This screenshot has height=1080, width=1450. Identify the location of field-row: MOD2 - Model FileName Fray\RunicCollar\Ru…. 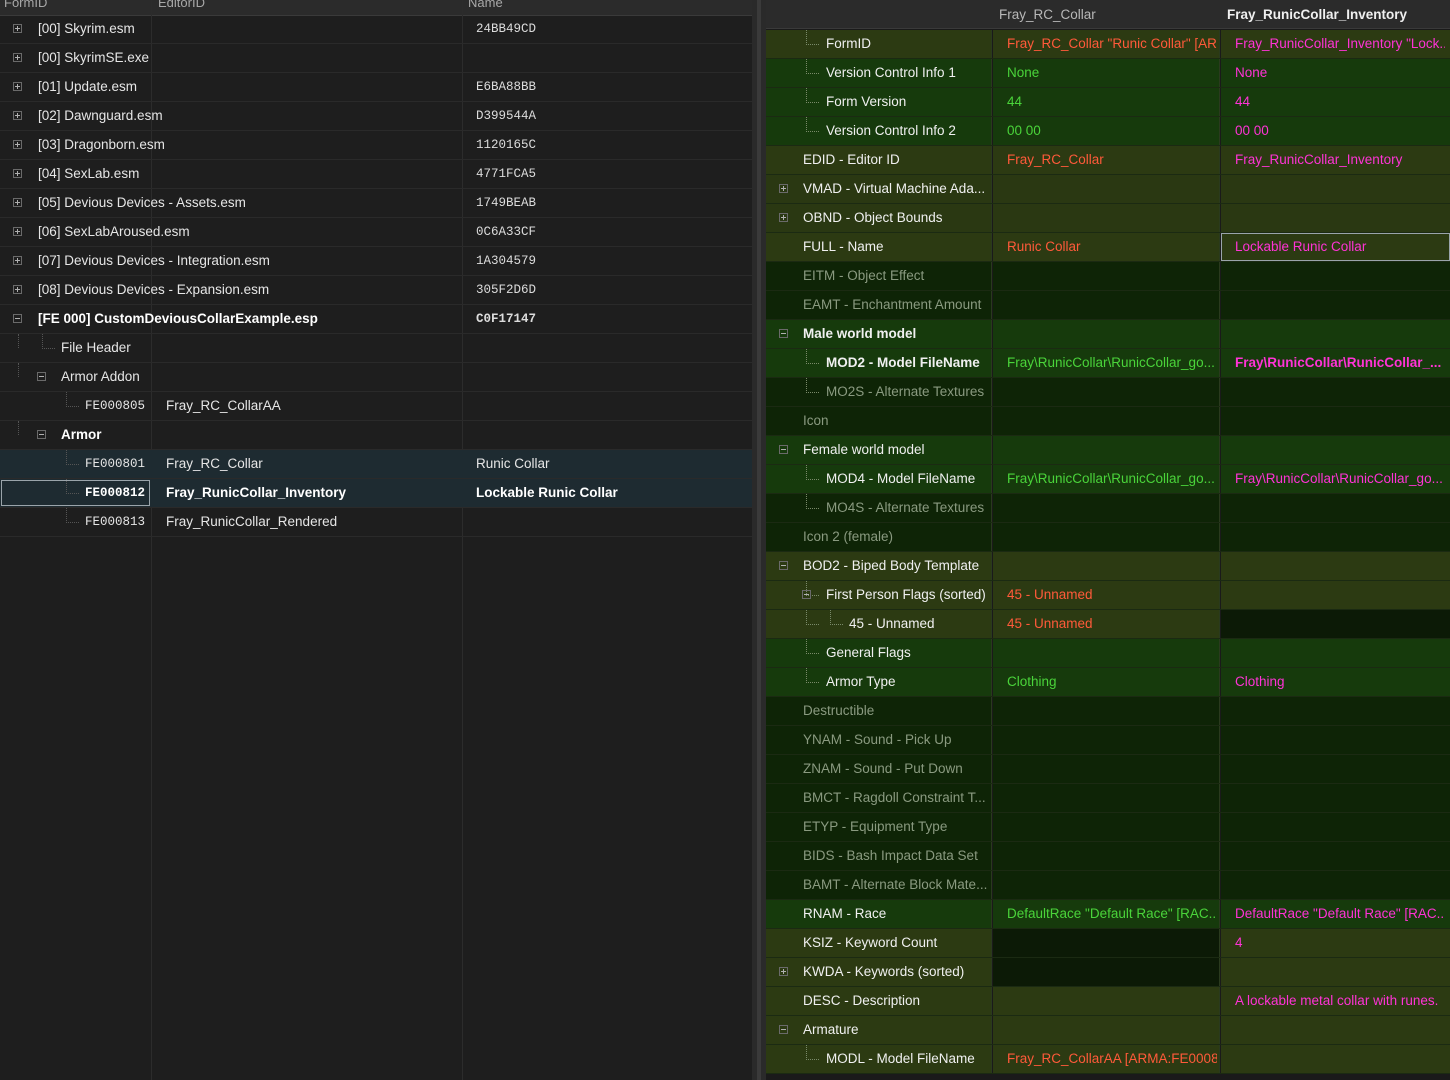
(1108, 363).